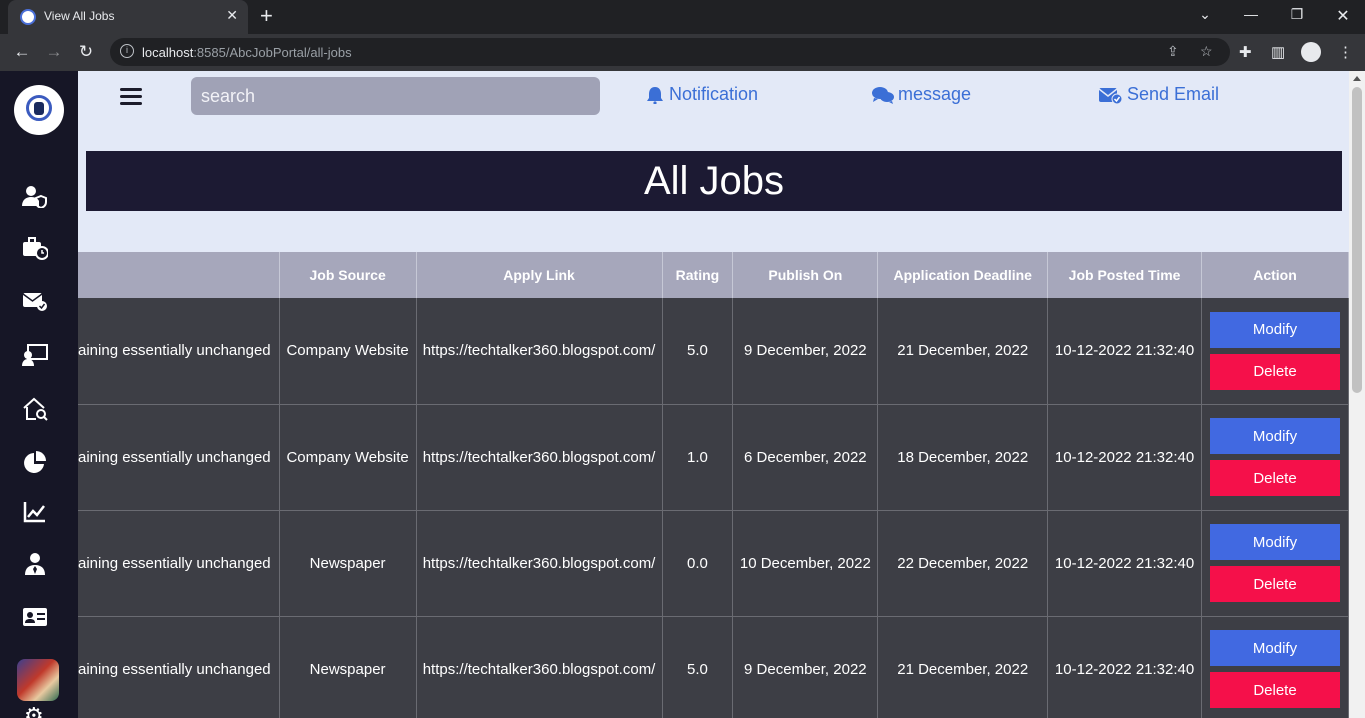 The height and width of the screenshot is (718, 1365). Describe the element at coordinates (35, 197) in the screenshot. I see `user-shield-icon` at that location.